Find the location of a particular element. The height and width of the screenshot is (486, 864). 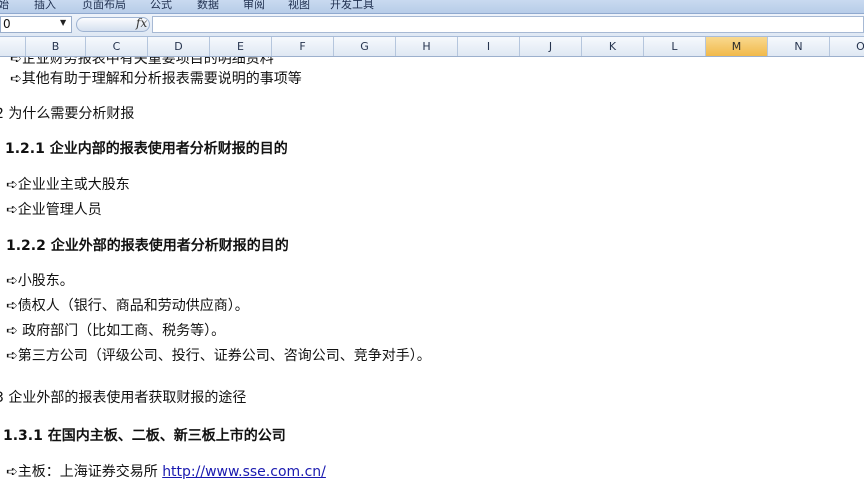

ribbon-tab-home: 始 is located at coordinates (4, 6).